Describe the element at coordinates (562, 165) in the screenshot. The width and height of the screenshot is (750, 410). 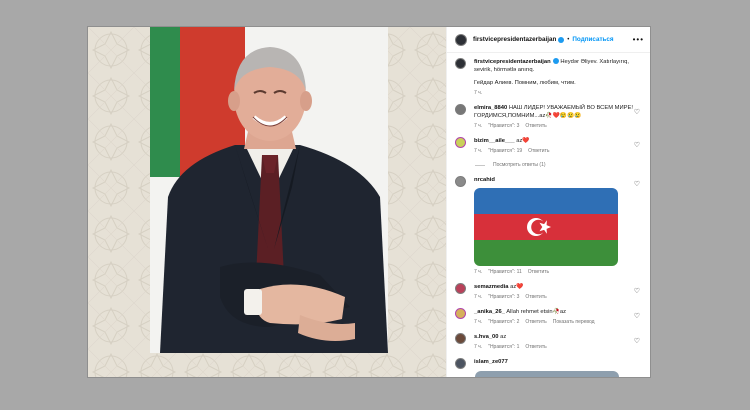
I see `view-replies-button: Посмотреть ответы (1)` at that location.